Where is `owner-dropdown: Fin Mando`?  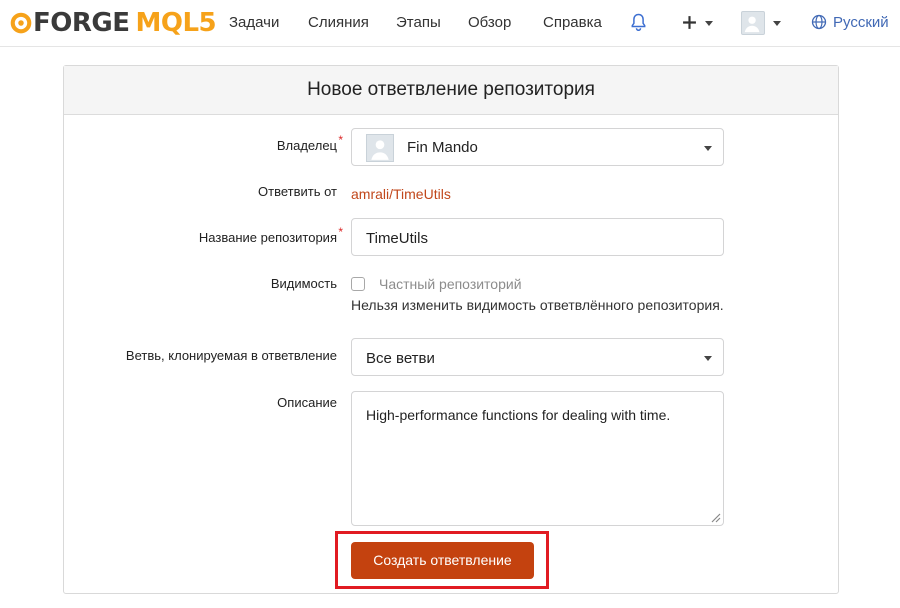 owner-dropdown: Fin Mando is located at coordinates (537, 147).